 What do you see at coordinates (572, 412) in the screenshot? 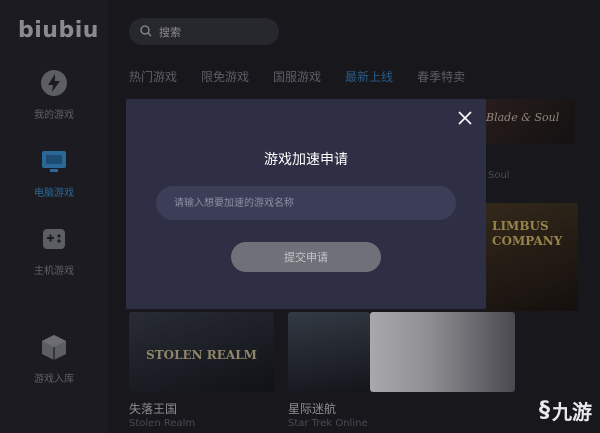
I see `watermark-text: 九游` at bounding box center [572, 412].